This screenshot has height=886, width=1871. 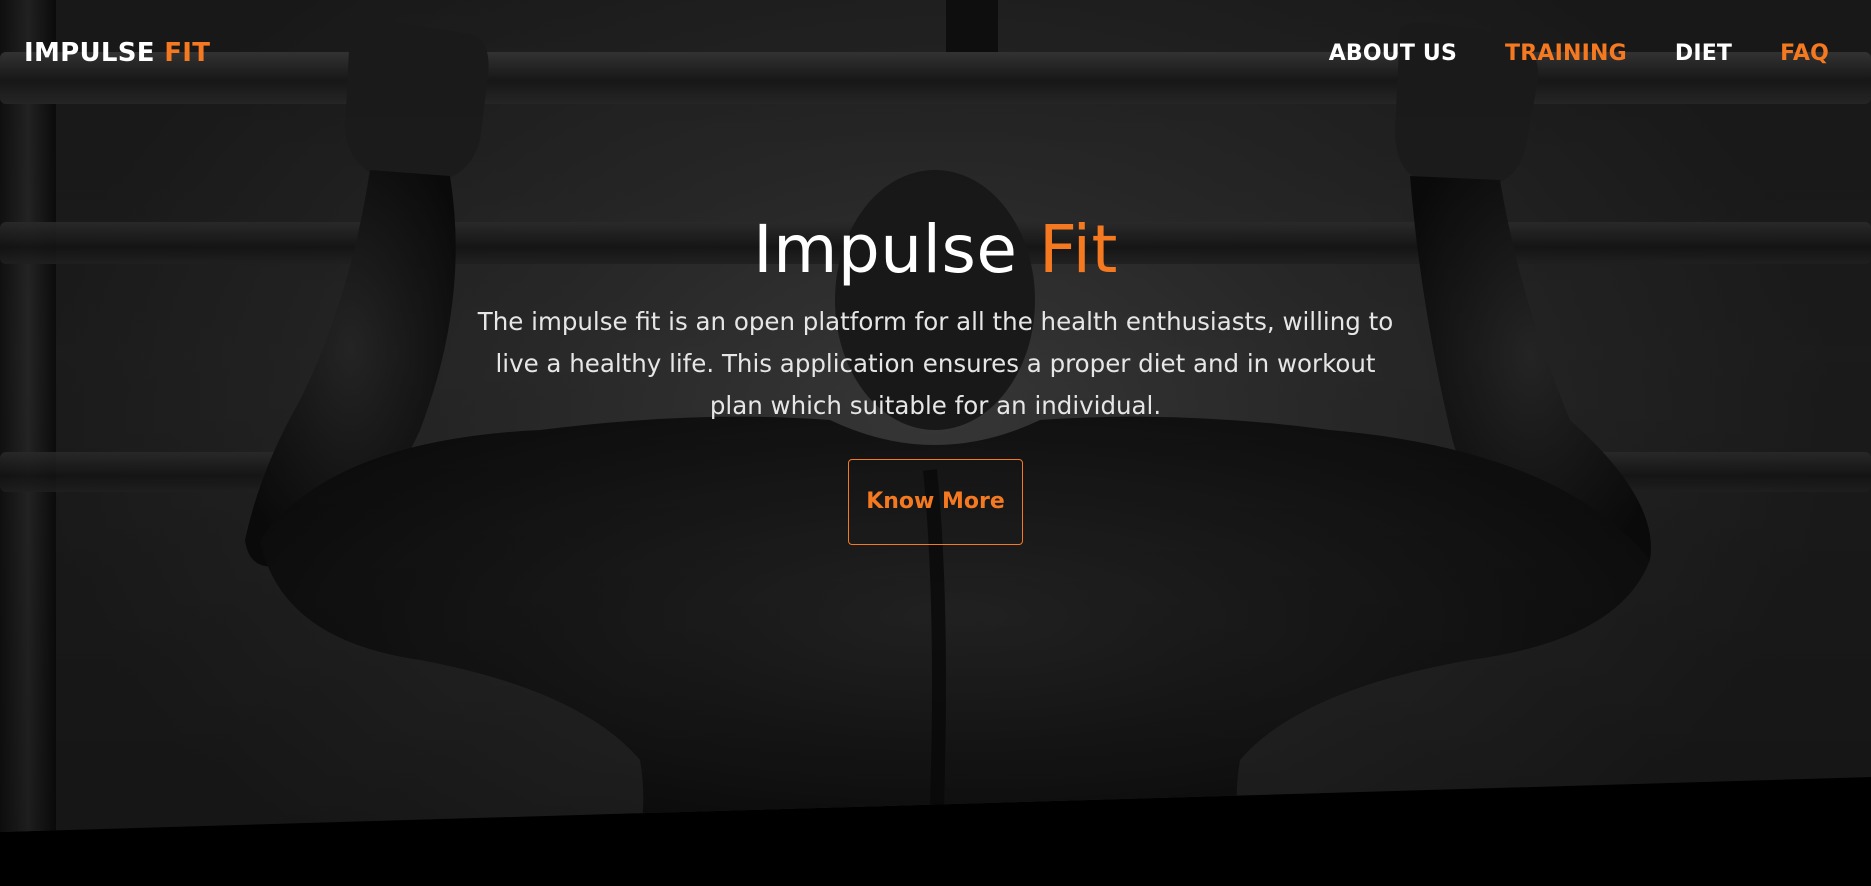 I want to click on brand-name: IMPULSE, so click(x=89, y=53).